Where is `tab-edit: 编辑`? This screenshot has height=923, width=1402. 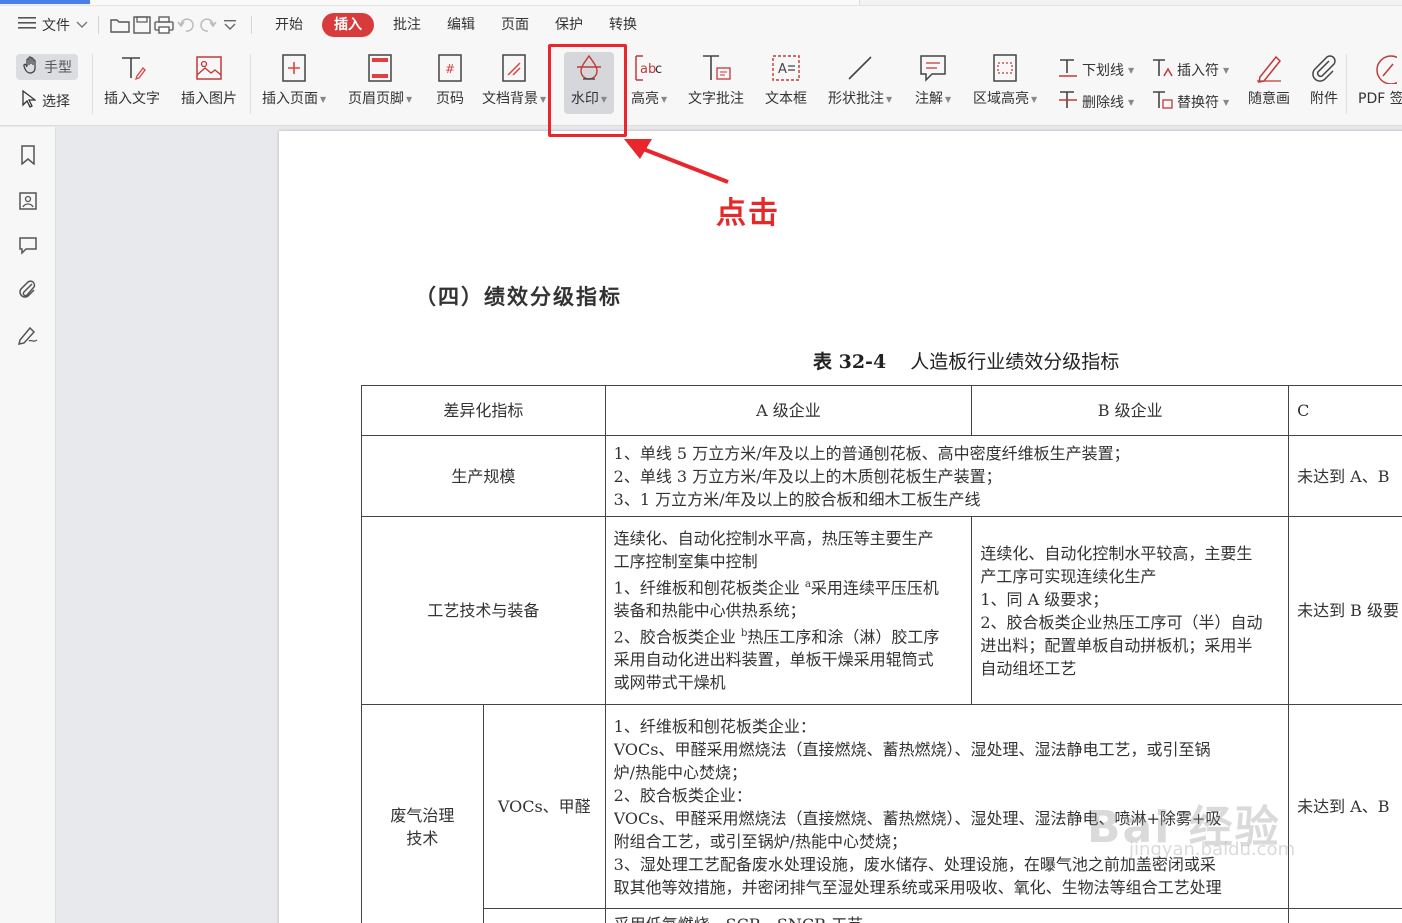 tab-edit: 编辑 is located at coordinates (461, 25).